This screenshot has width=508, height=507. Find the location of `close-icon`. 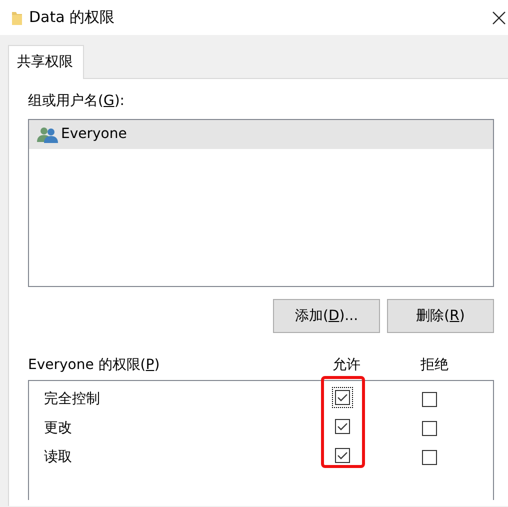

close-icon is located at coordinates (499, 17).